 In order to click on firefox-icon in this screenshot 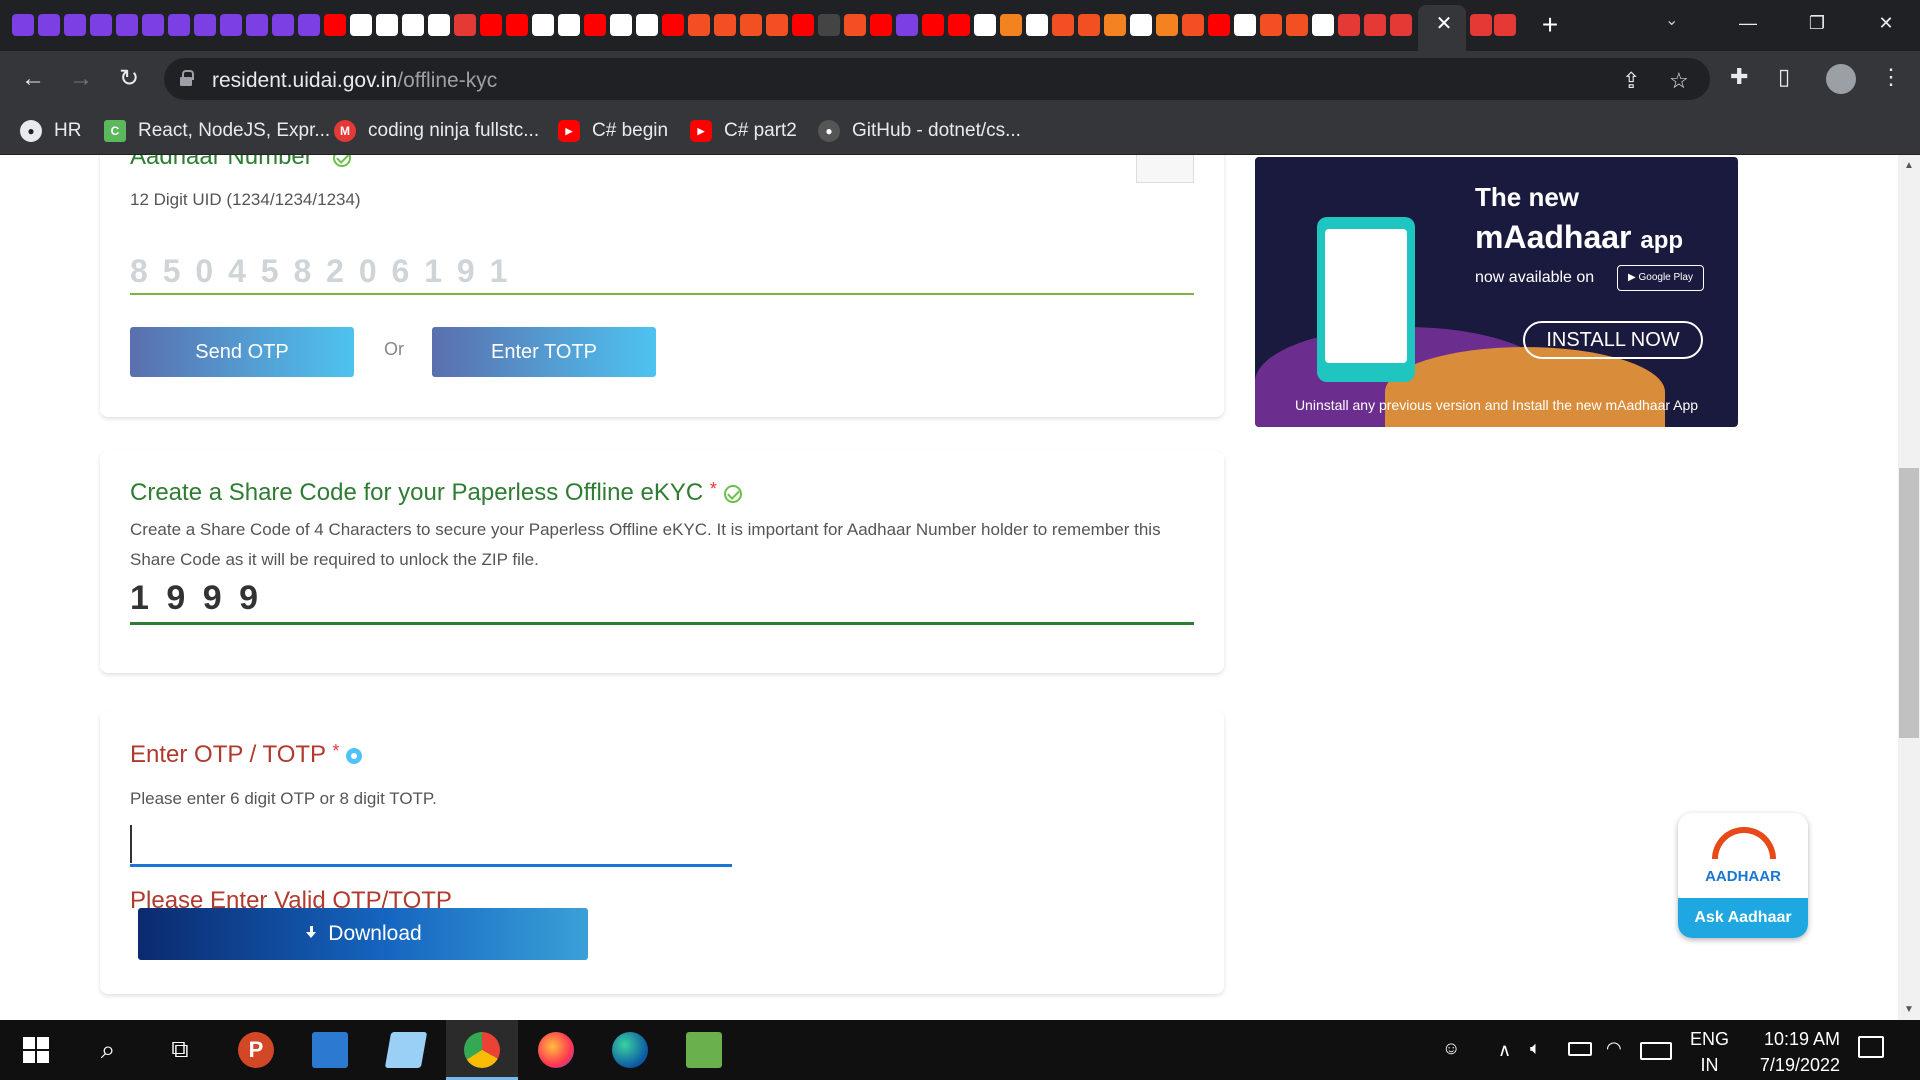, I will do `click(556, 1050)`.